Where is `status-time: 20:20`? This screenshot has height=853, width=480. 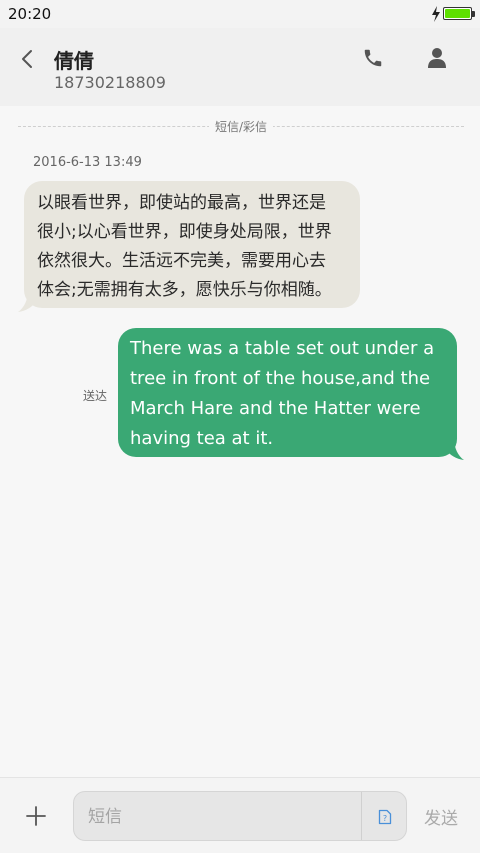 status-time: 20:20 is located at coordinates (30, 14).